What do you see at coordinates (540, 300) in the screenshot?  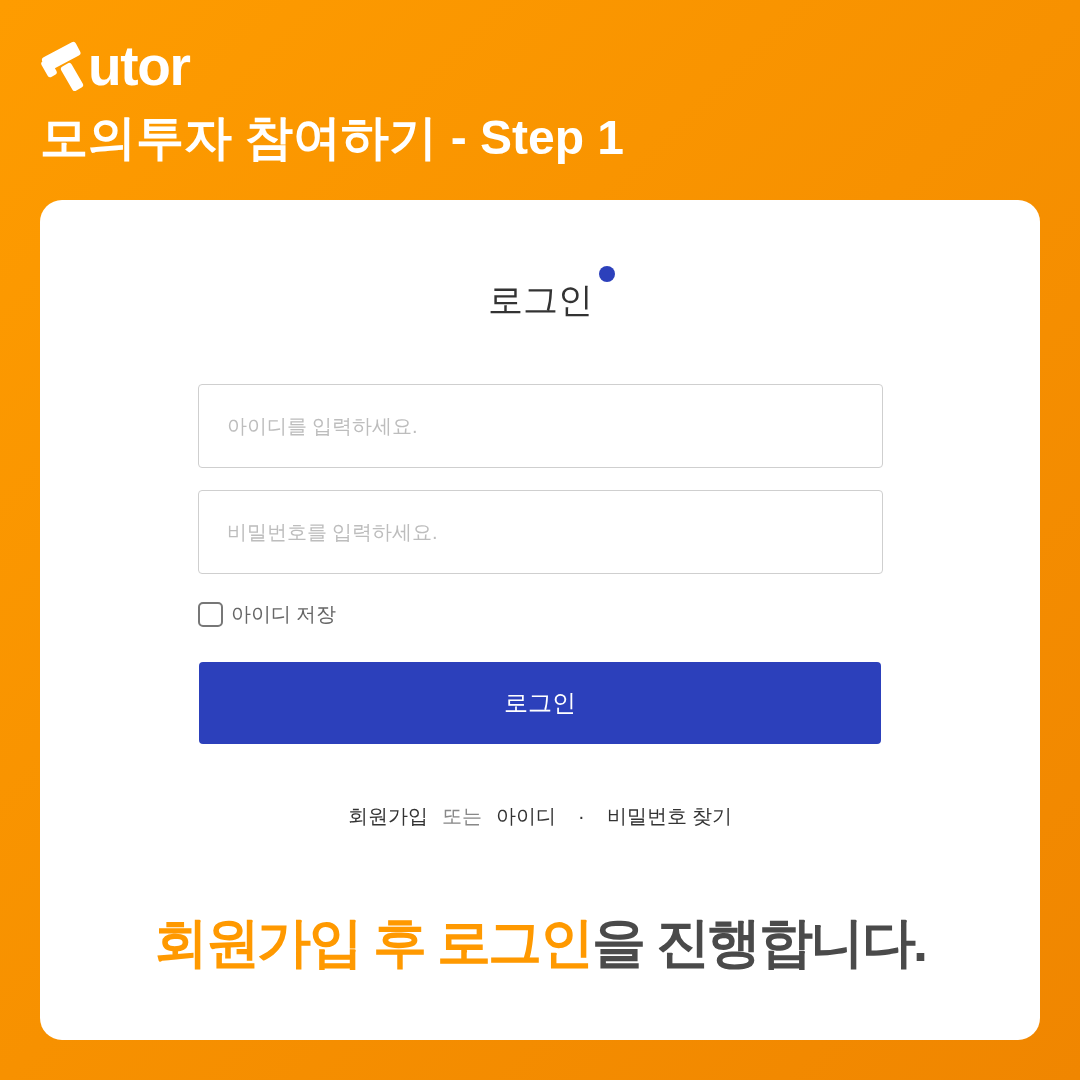 I see `login-title: 로그인` at bounding box center [540, 300].